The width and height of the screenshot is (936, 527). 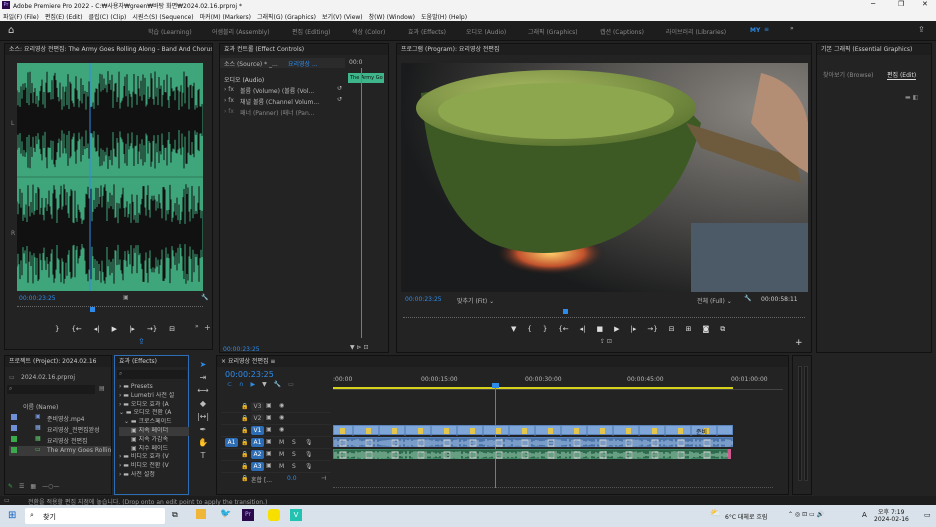 What do you see at coordinates (604, 320) in the screenshot?
I see `program-scrubber` at bounding box center [604, 320].